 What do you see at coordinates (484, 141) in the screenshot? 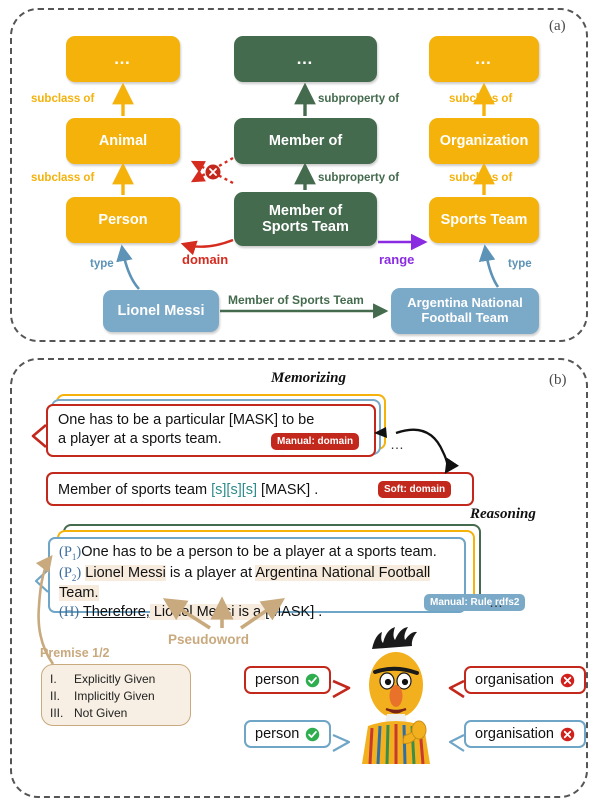
I see `node-organization: Organization` at bounding box center [484, 141].